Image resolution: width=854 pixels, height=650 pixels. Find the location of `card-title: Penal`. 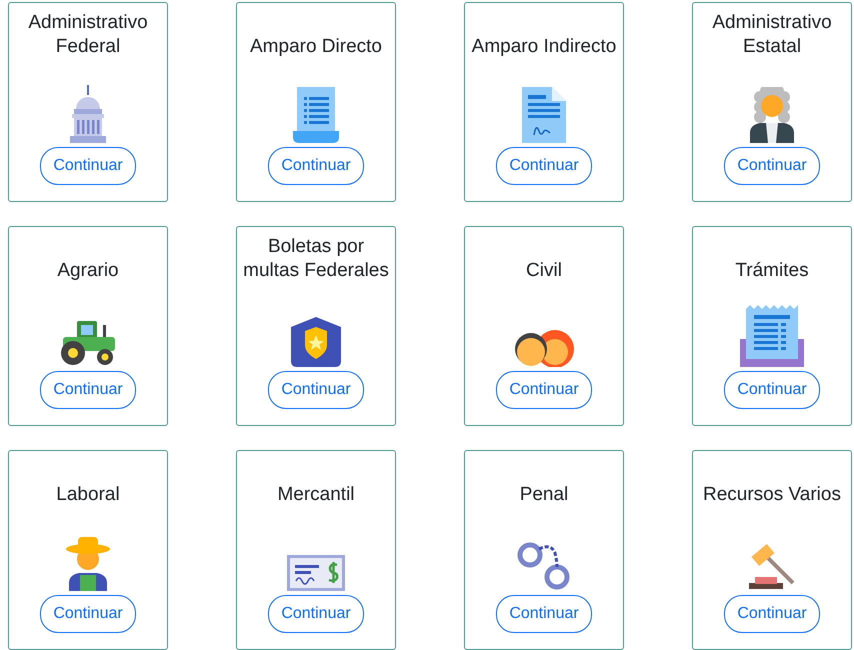

card-title: Penal is located at coordinates (544, 495).